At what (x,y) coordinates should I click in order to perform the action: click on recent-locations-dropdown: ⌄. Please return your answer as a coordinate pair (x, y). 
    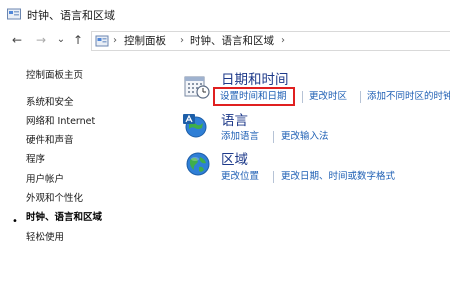
    Looking at the image, I should click on (61, 40).